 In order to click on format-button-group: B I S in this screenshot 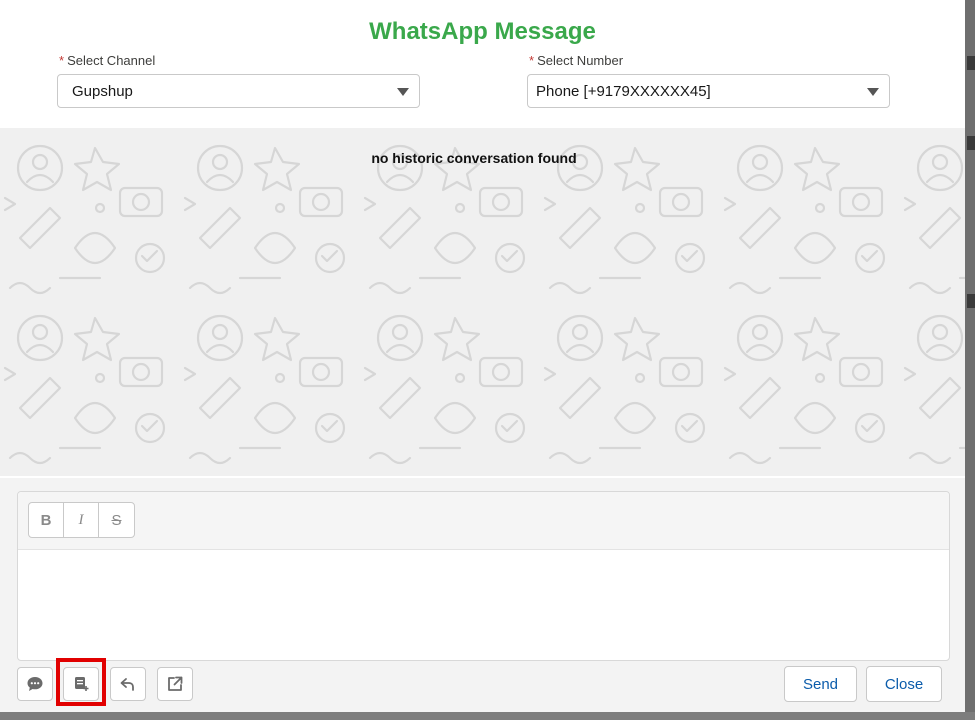, I will do `click(81, 520)`.